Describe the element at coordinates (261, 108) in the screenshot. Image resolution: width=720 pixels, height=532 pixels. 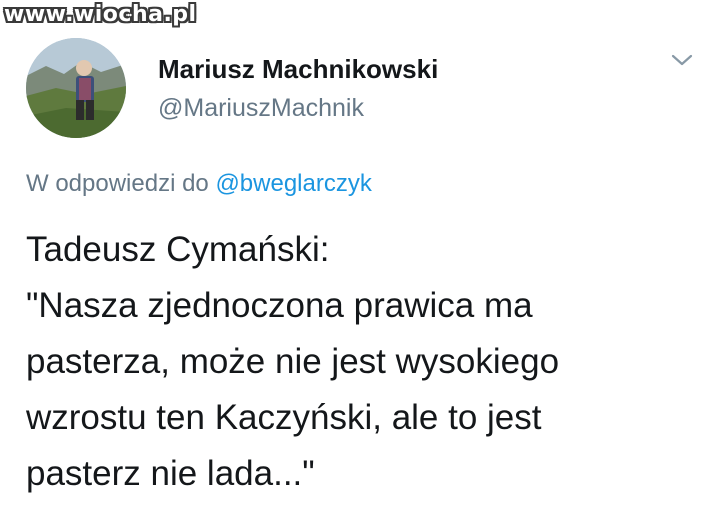
I see `author-handle: @MariuszMachnik` at that location.